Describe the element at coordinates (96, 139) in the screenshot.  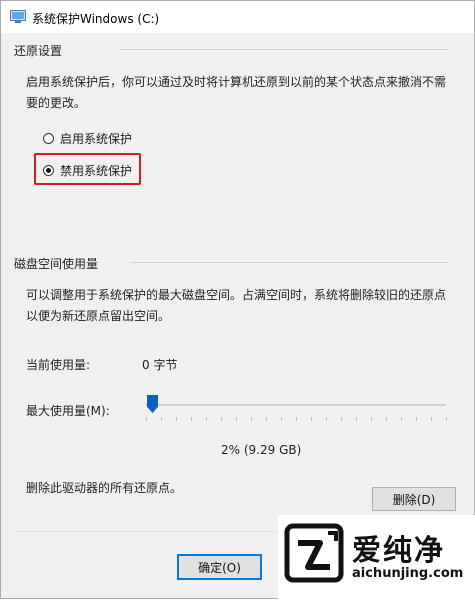
I see `radio-enable-label: 启用系统保护` at that location.